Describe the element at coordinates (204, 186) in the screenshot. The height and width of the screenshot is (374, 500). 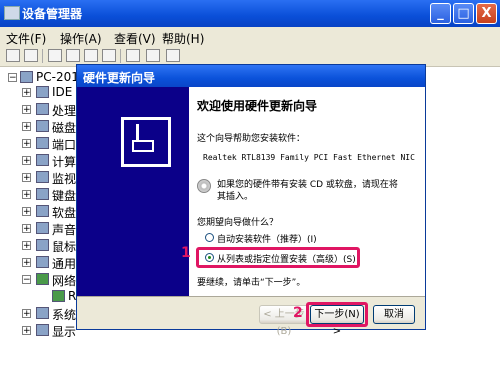
I see `cd-icon` at that location.